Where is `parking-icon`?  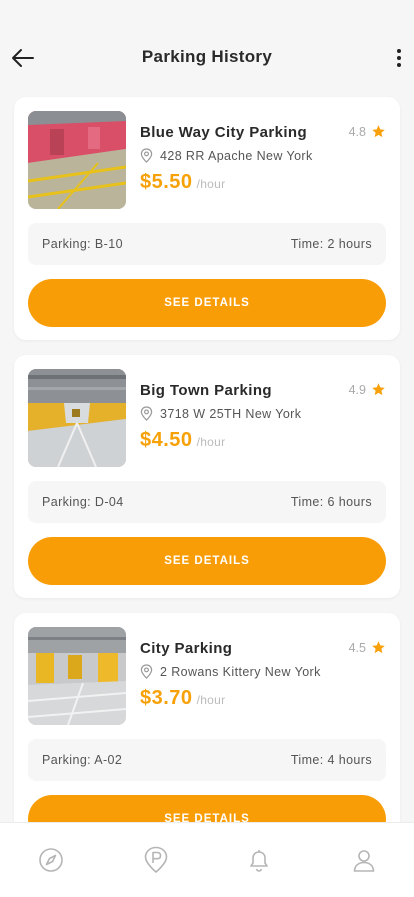
parking-icon is located at coordinates (156, 860).